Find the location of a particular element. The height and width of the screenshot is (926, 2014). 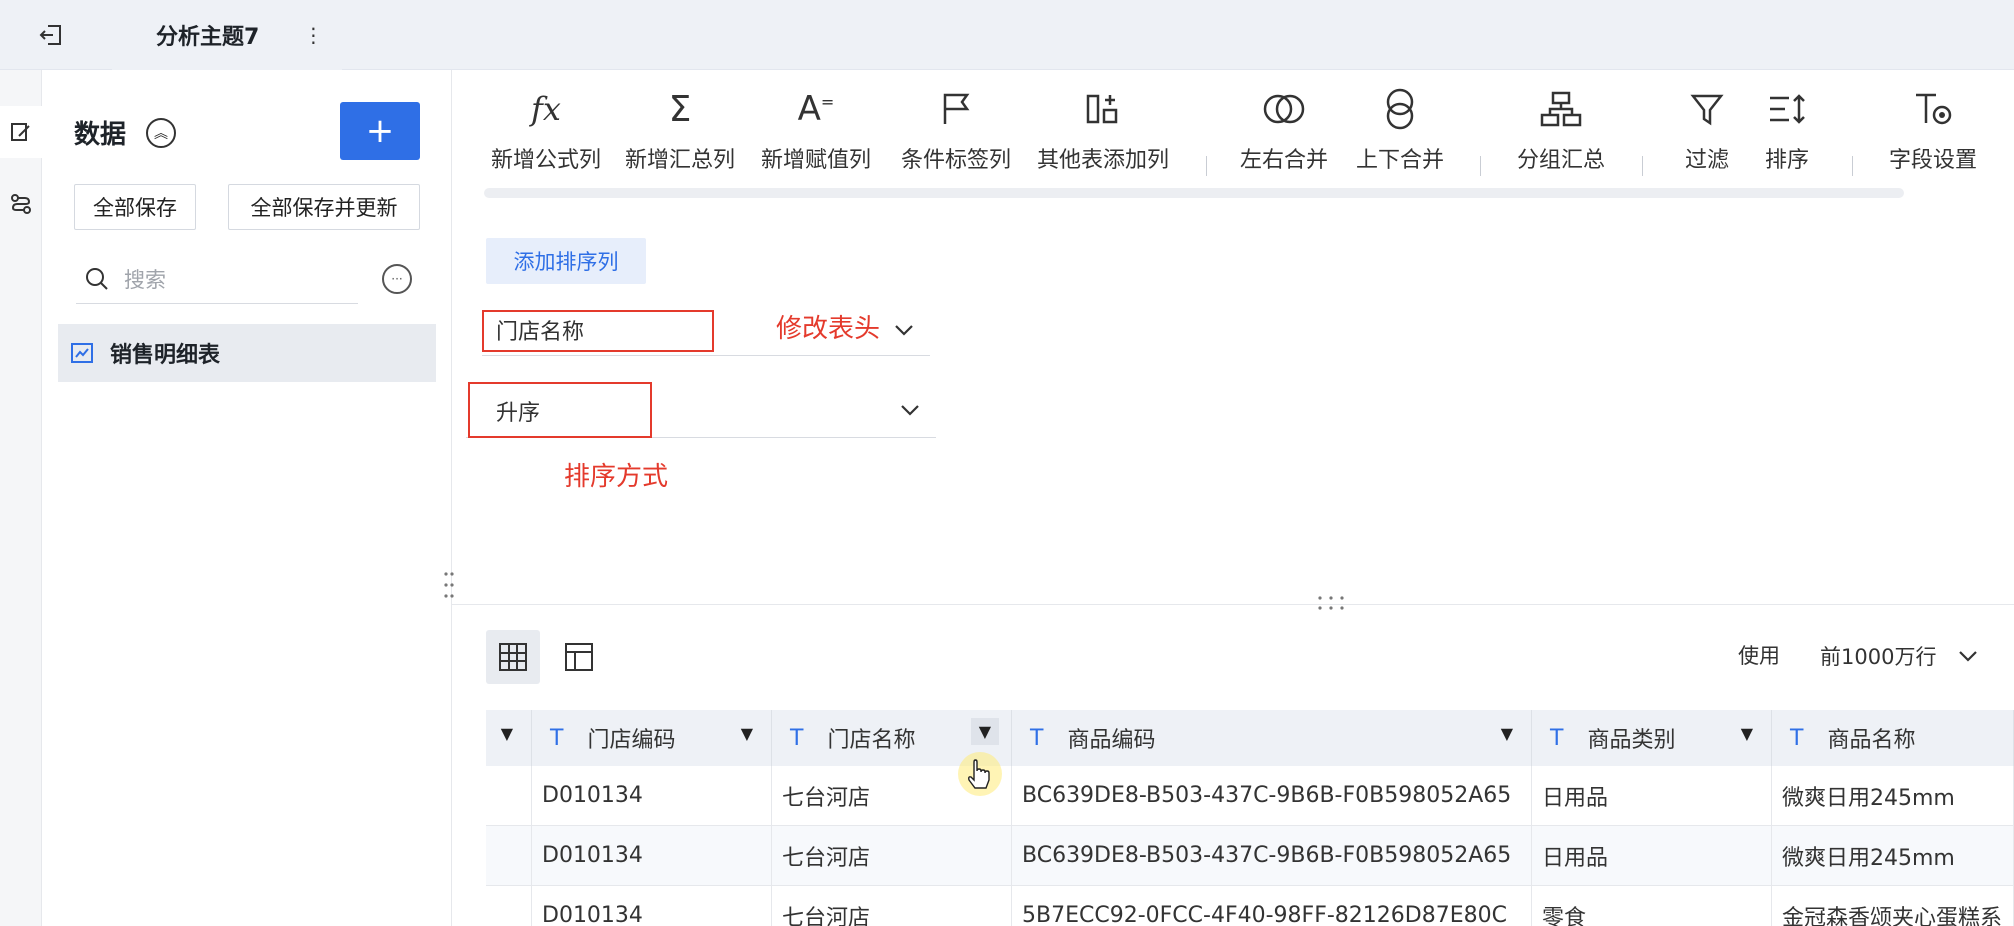

column-header: T 商品编码 ▼ is located at coordinates (1272, 738).